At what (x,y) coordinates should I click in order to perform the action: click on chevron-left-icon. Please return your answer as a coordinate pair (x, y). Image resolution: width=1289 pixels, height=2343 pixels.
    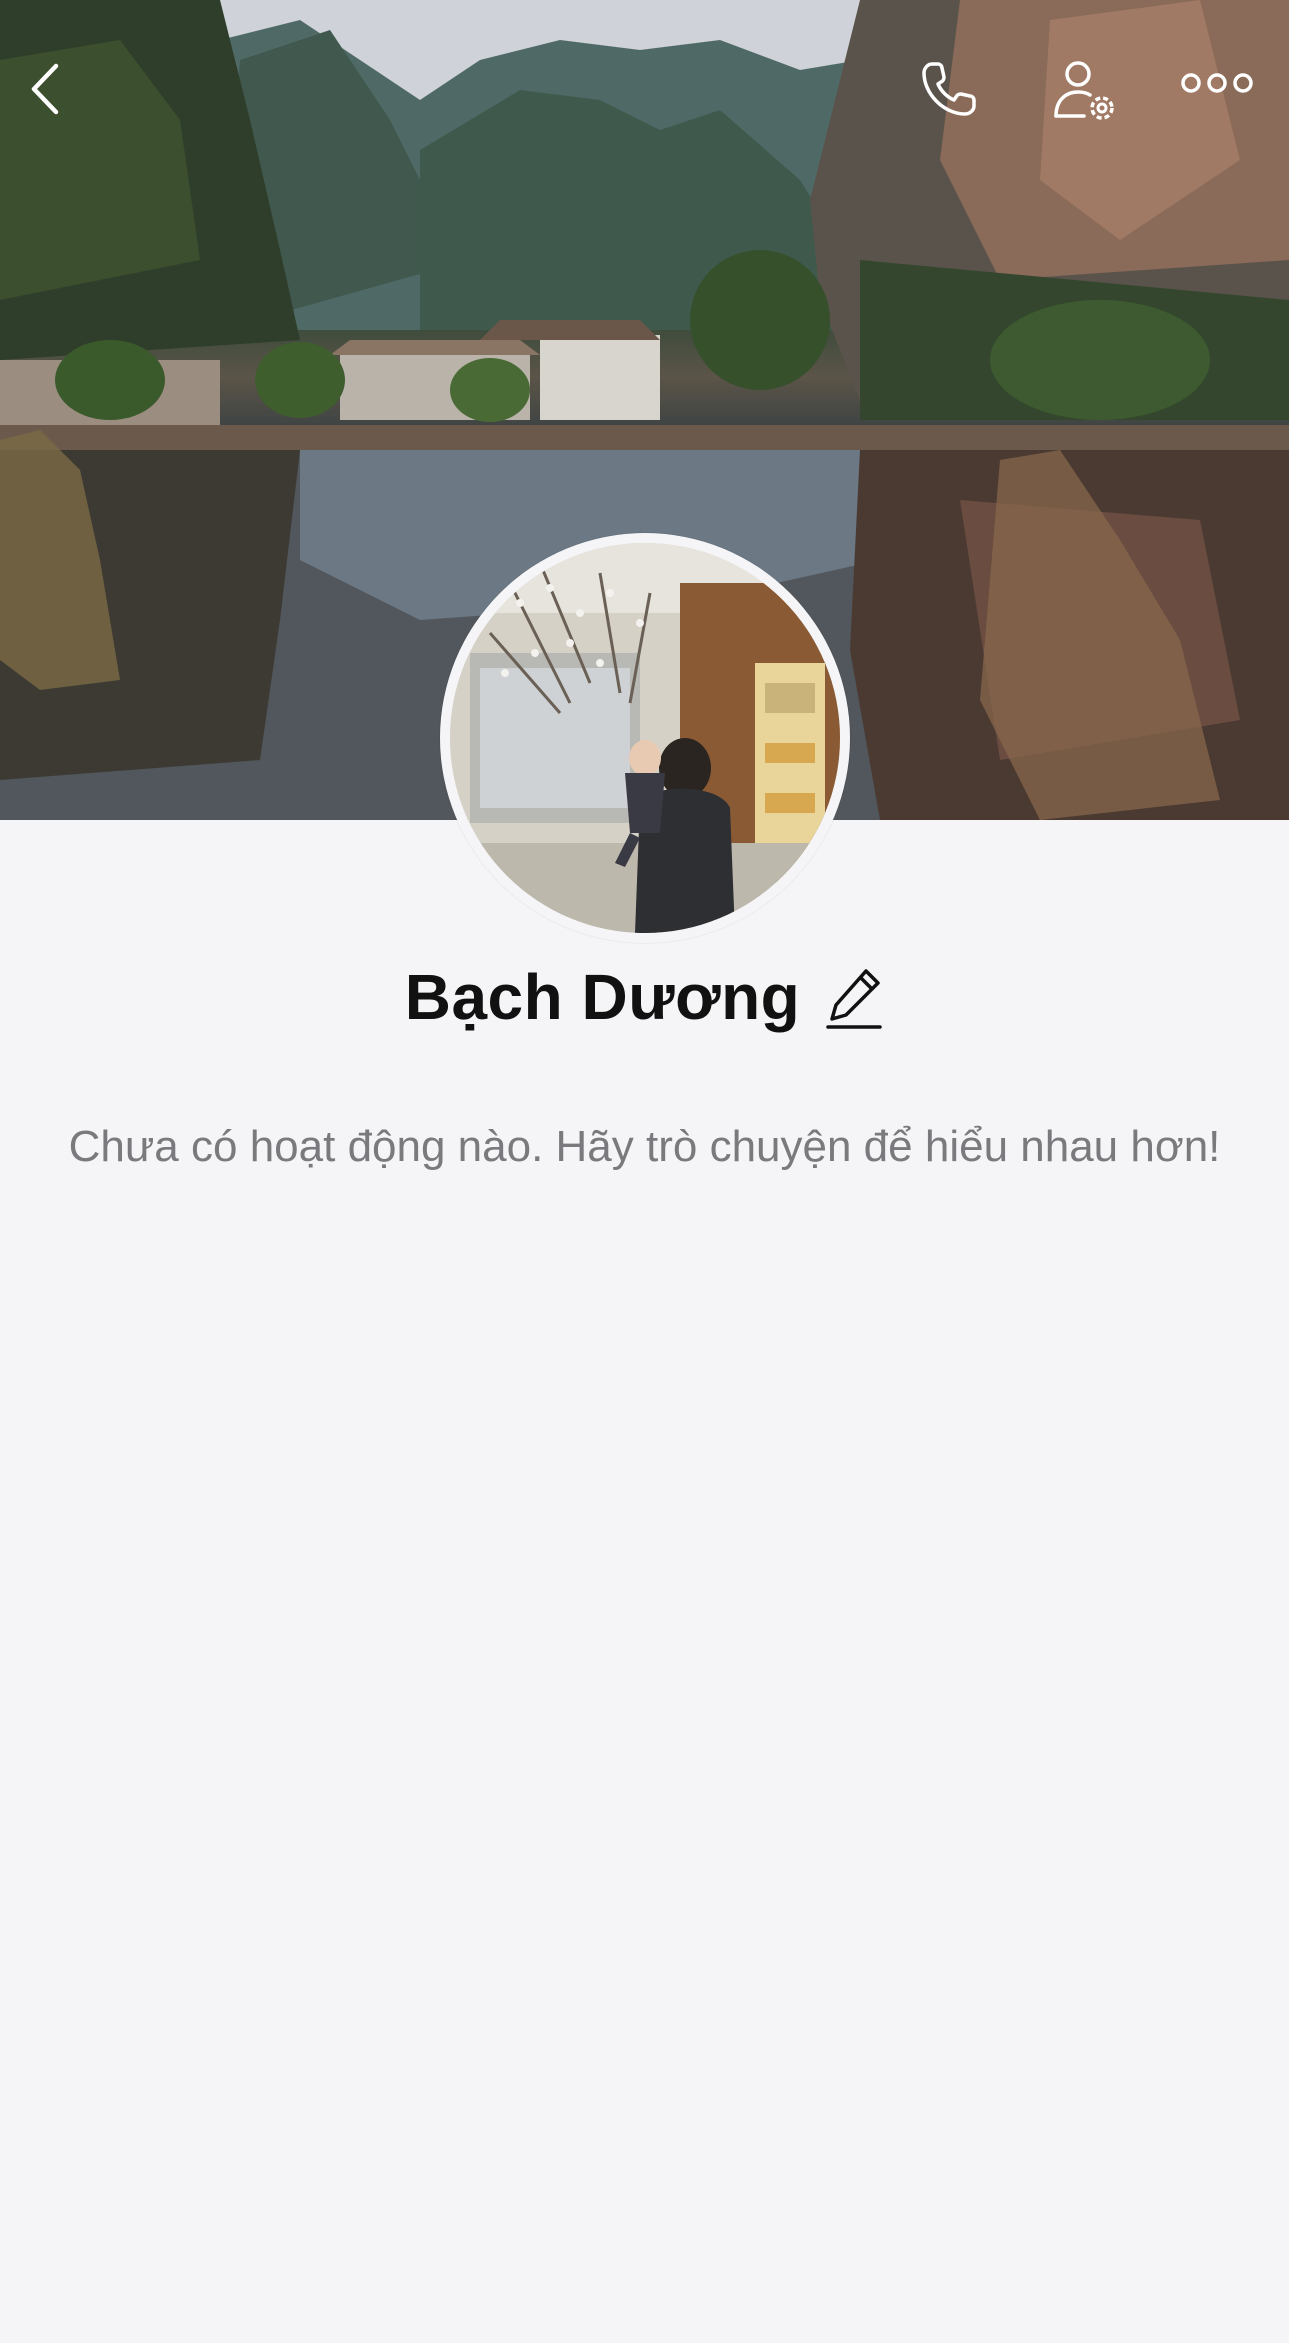
    Looking at the image, I should click on (45, 89).